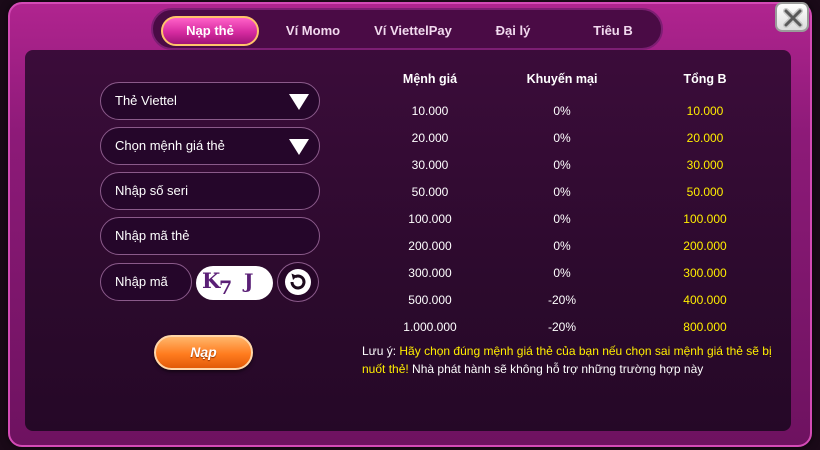  Describe the element at coordinates (705, 219) in the screenshot. I see `cell-total: 100.000` at that location.